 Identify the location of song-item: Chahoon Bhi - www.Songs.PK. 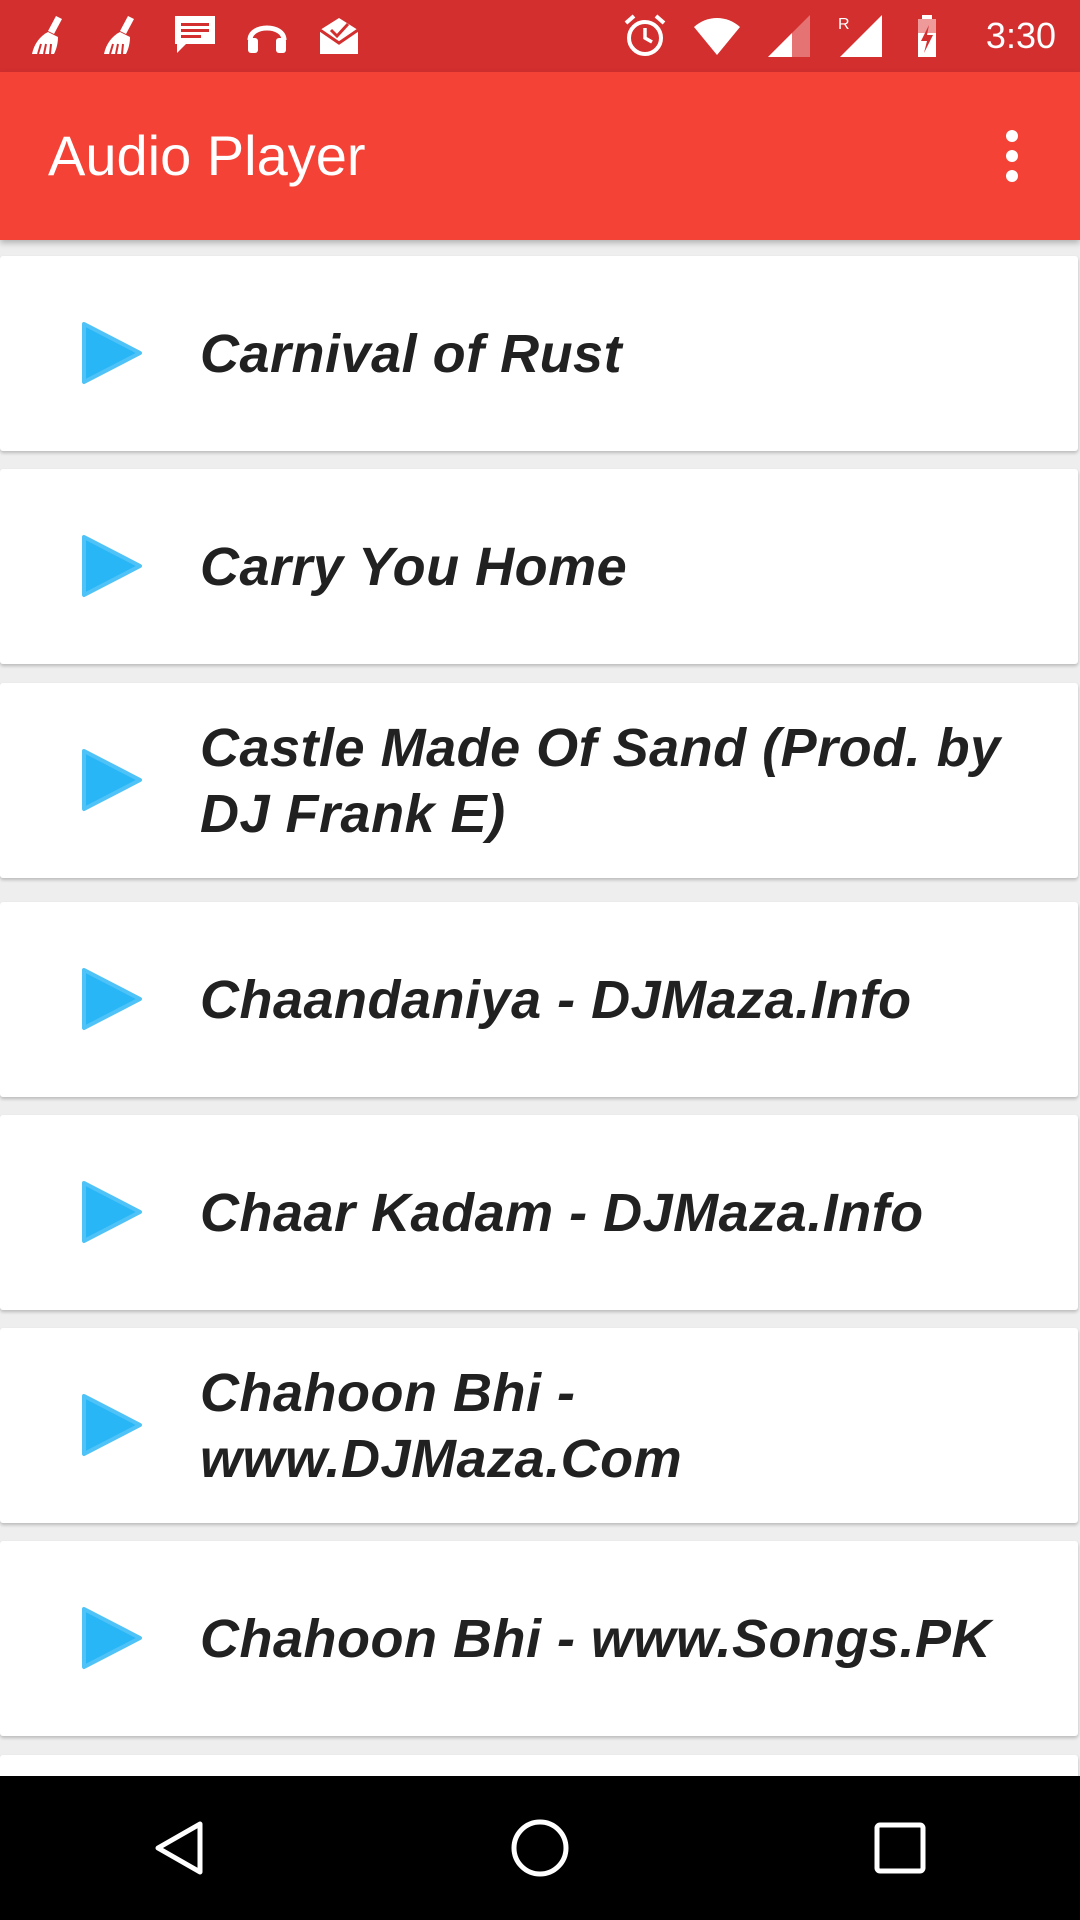
(539, 1638).